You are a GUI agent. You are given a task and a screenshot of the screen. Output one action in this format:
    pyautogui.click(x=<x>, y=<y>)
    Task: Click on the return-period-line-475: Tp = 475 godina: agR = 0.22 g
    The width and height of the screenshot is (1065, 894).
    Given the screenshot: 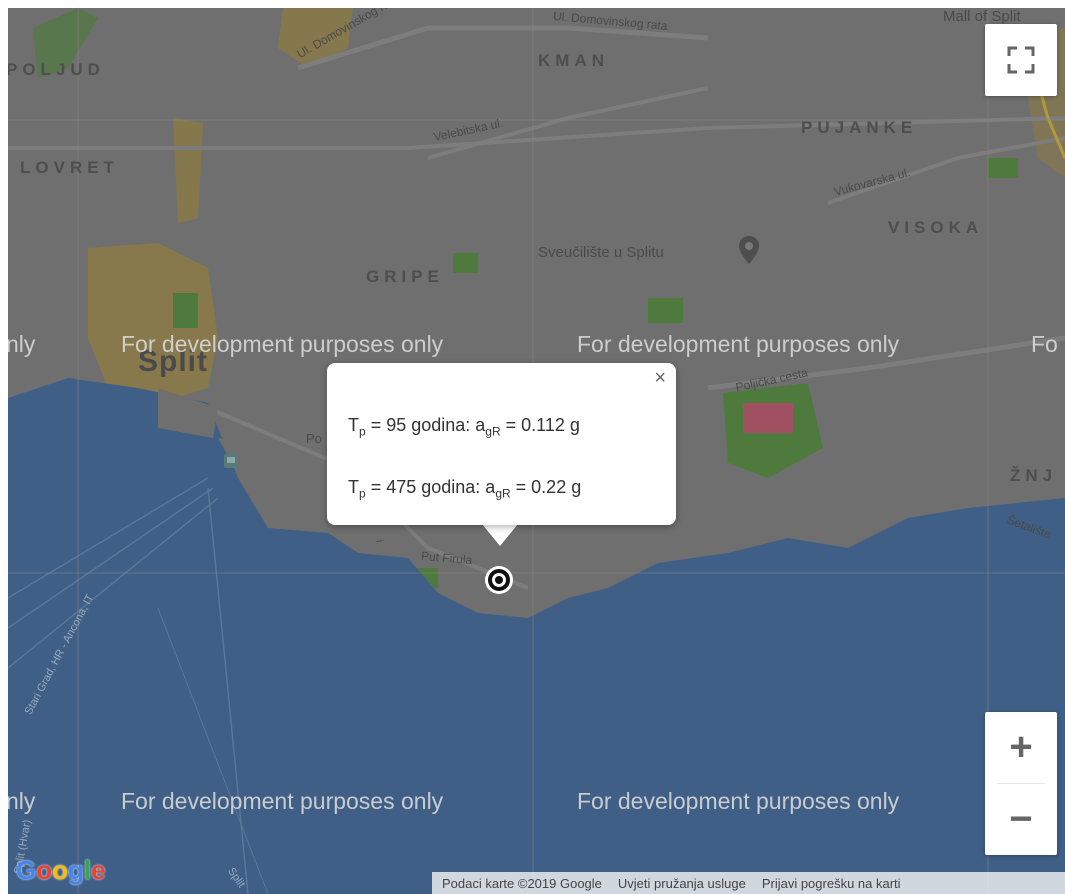 What is the action you would take?
    pyautogui.click(x=464, y=489)
    